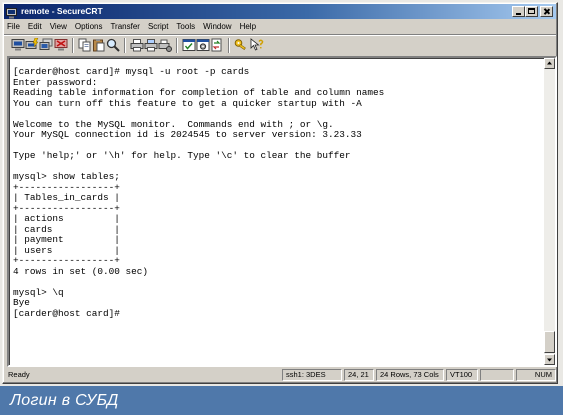  What do you see at coordinates (241, 45) in the screenshot?
I see `keymap-icon` at bounding box center [241, 45].